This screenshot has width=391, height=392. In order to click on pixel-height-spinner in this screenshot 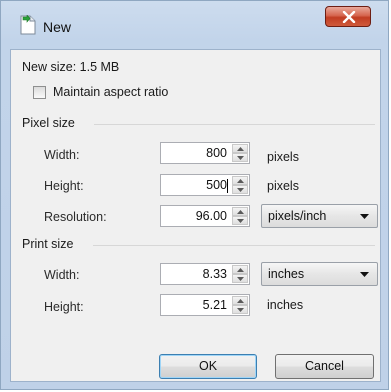, I will do `click(240, 185)`.